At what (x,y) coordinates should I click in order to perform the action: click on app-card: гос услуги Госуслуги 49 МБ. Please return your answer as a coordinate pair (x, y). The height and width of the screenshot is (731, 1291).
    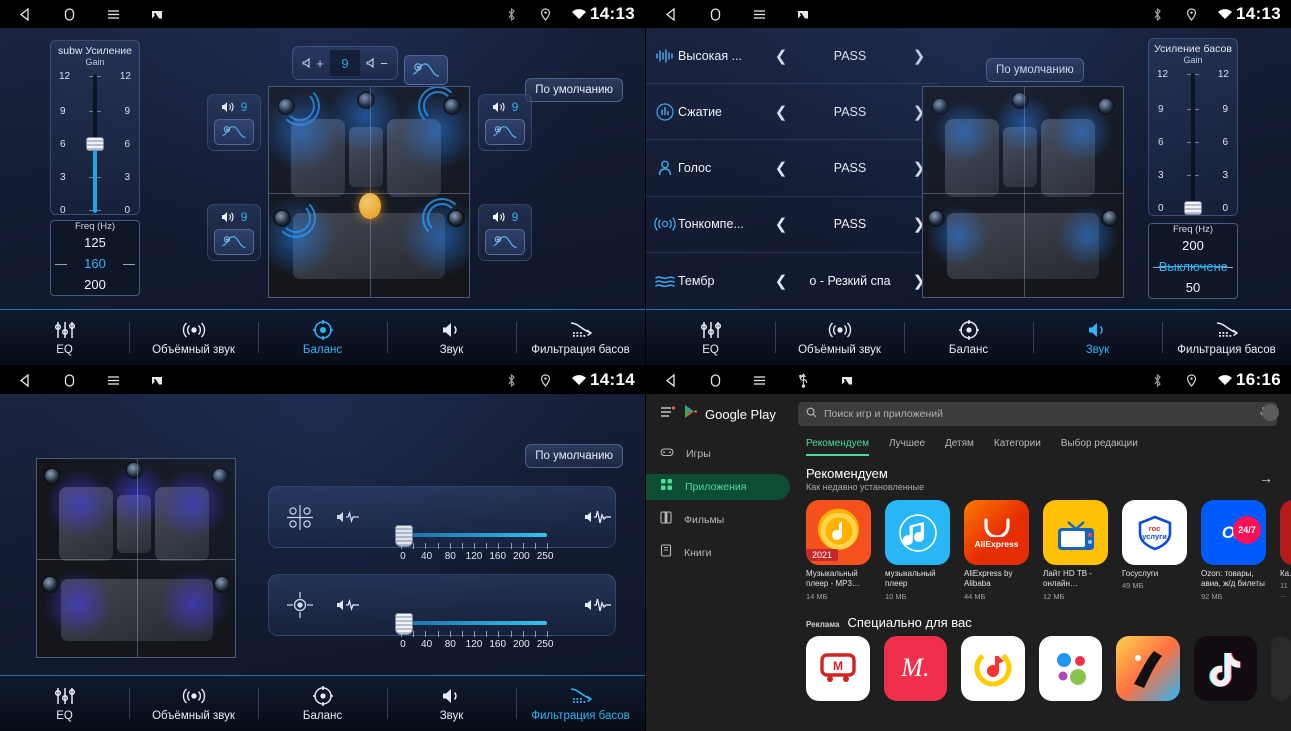
    Looking at the image, I should click on (1154, 550).